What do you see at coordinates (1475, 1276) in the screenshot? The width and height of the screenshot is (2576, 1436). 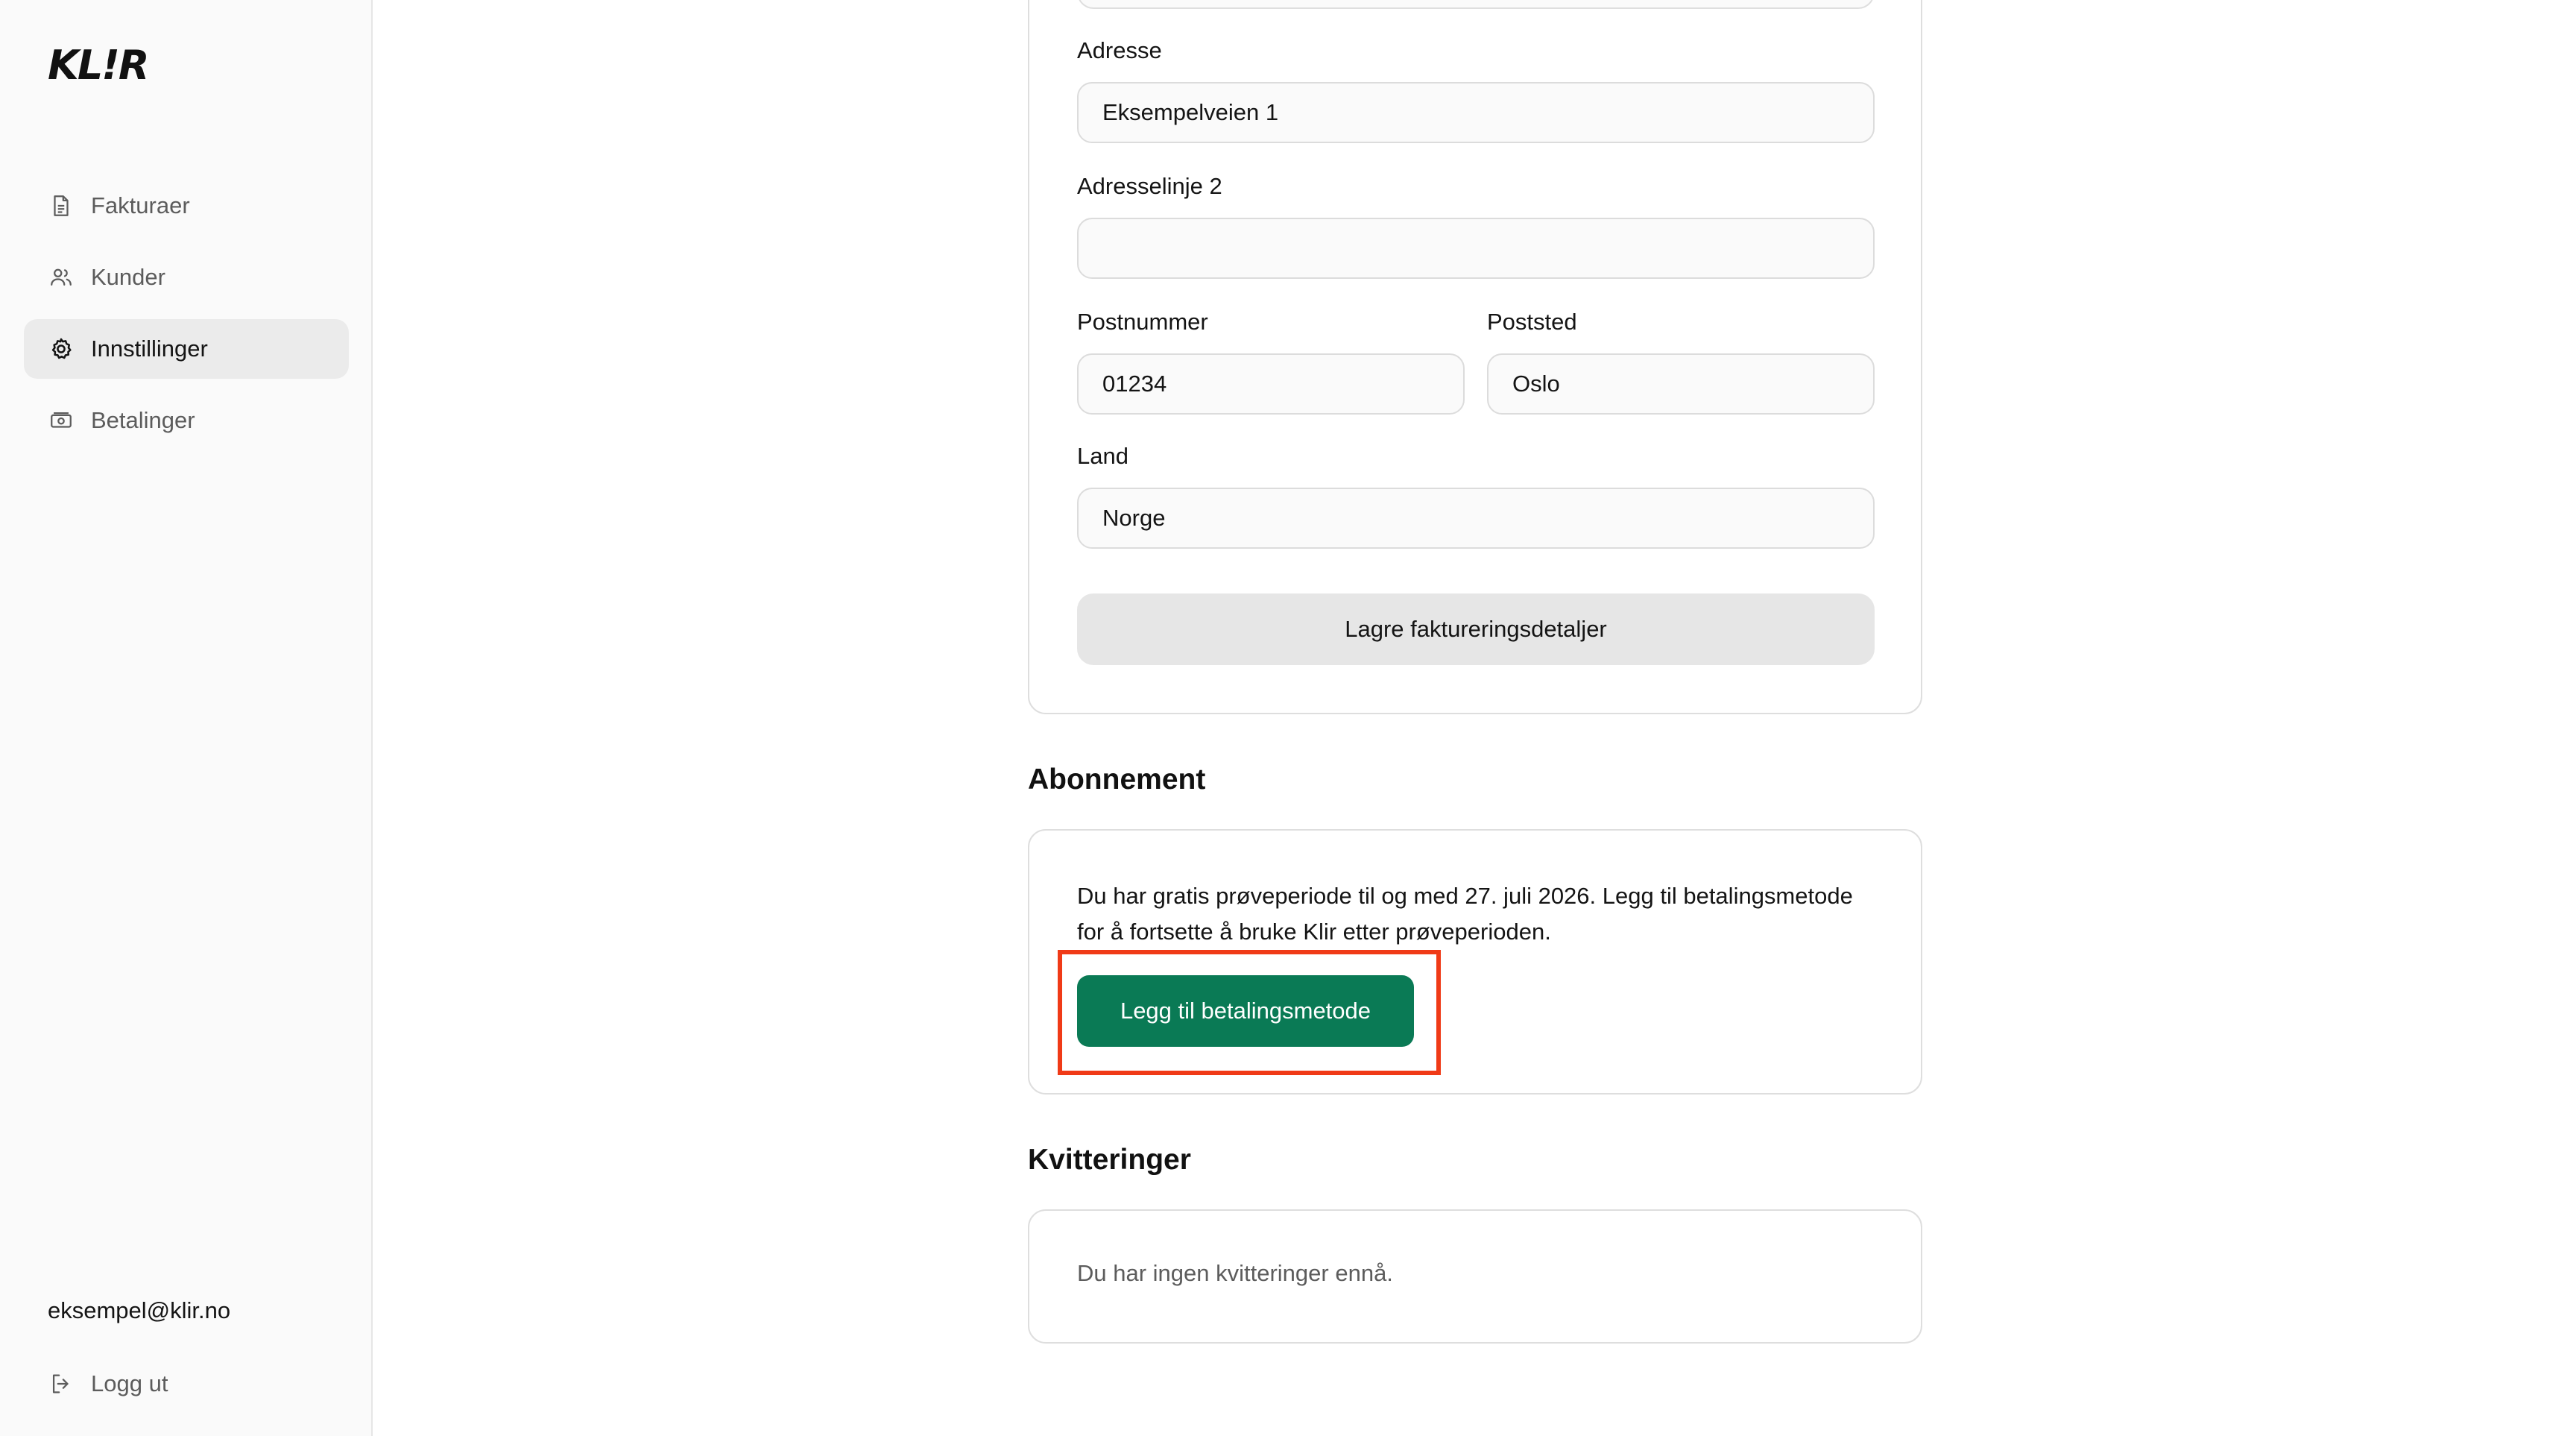 I see `receipts-card: Du har ingen kvitteringer ennå.` at bounding box center [1475, 1276].